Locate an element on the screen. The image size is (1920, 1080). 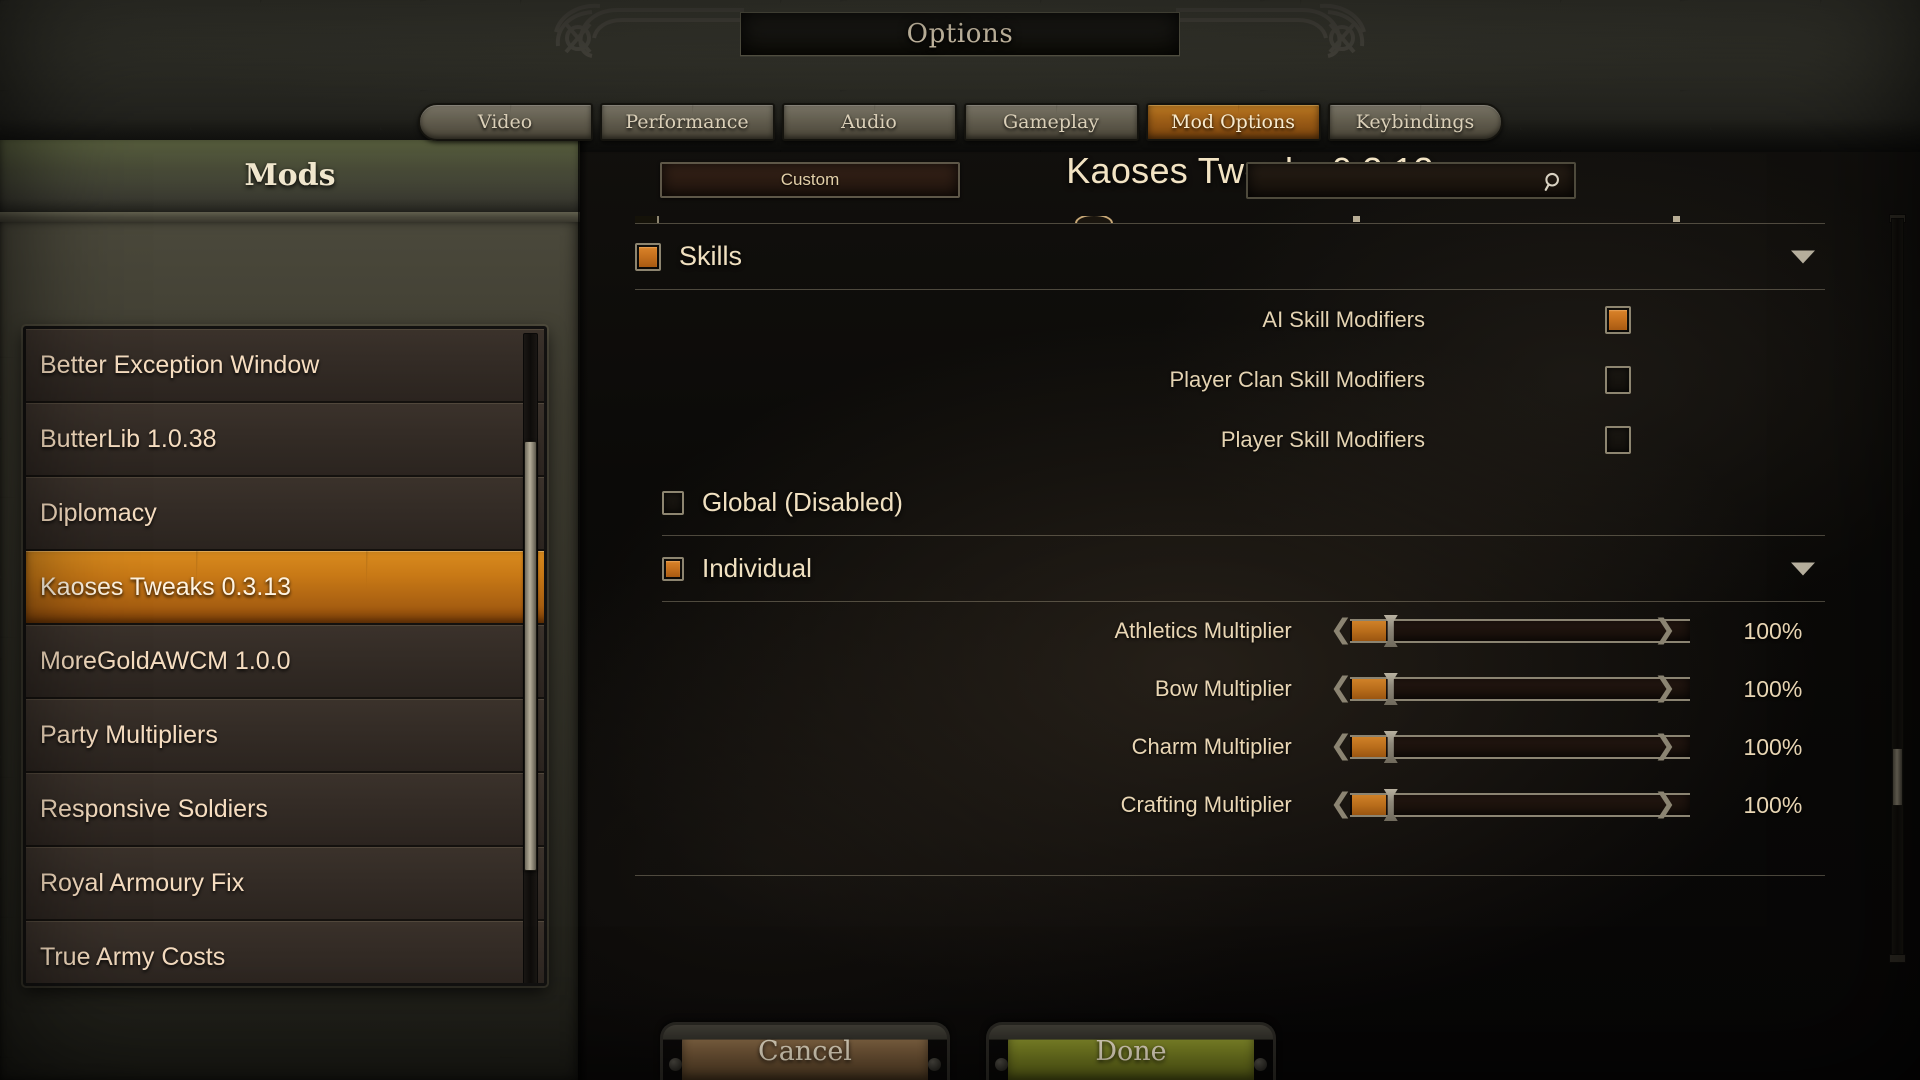
tab-audio: Audio is located at coordinates (869, 122).